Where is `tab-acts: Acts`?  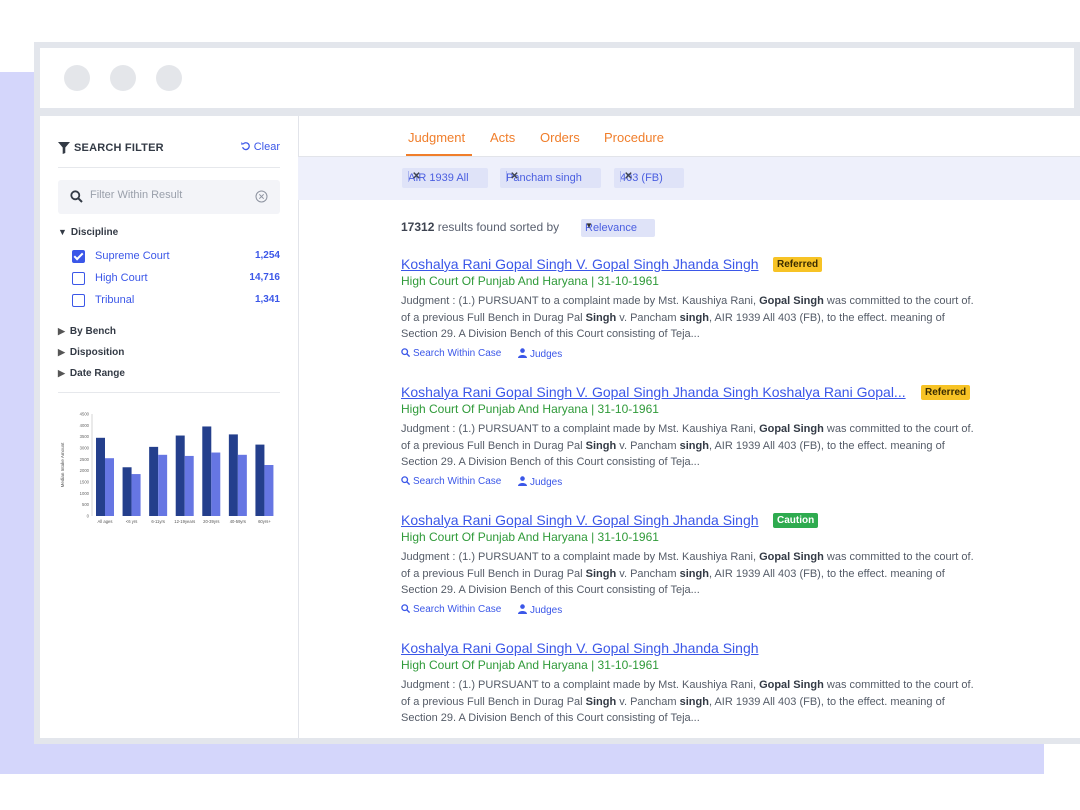 tab-acts: Acts is located at coordinates (502, 137).